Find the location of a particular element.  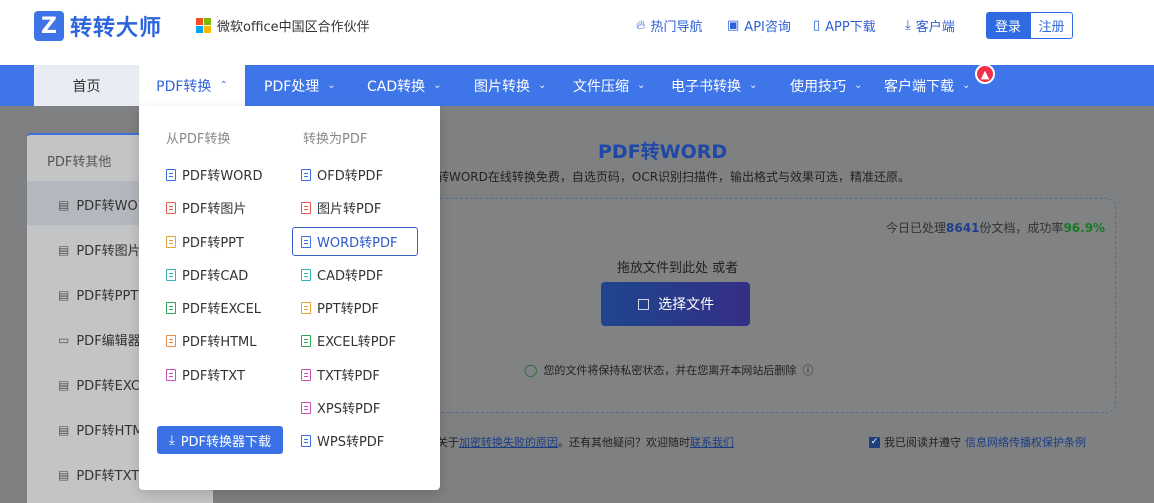

menu-item-label: WORD转PDF is located at coordinates (357, 243).